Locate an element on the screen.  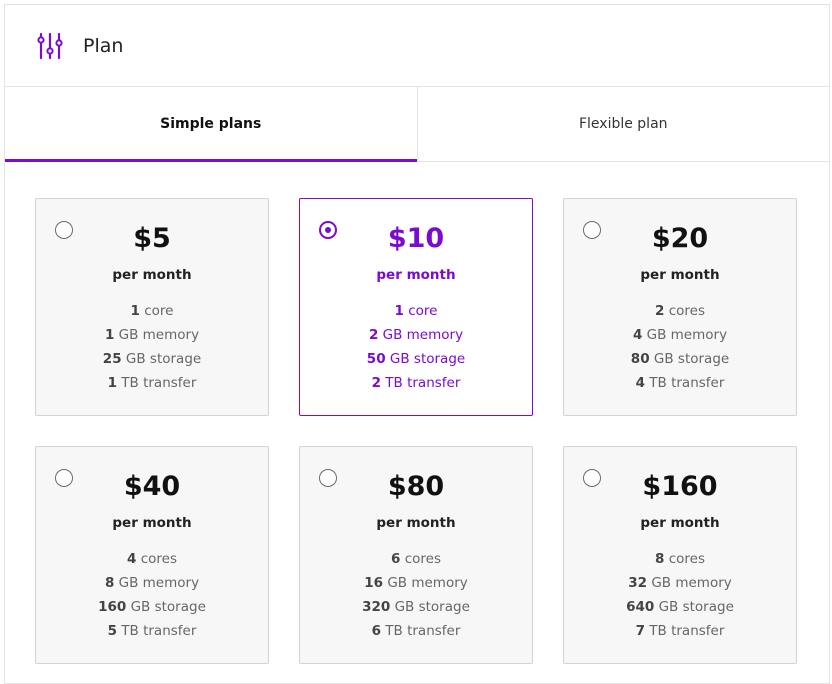
plan-tabs: Simple plans Flexible plan is located at coordinates (417, 124).